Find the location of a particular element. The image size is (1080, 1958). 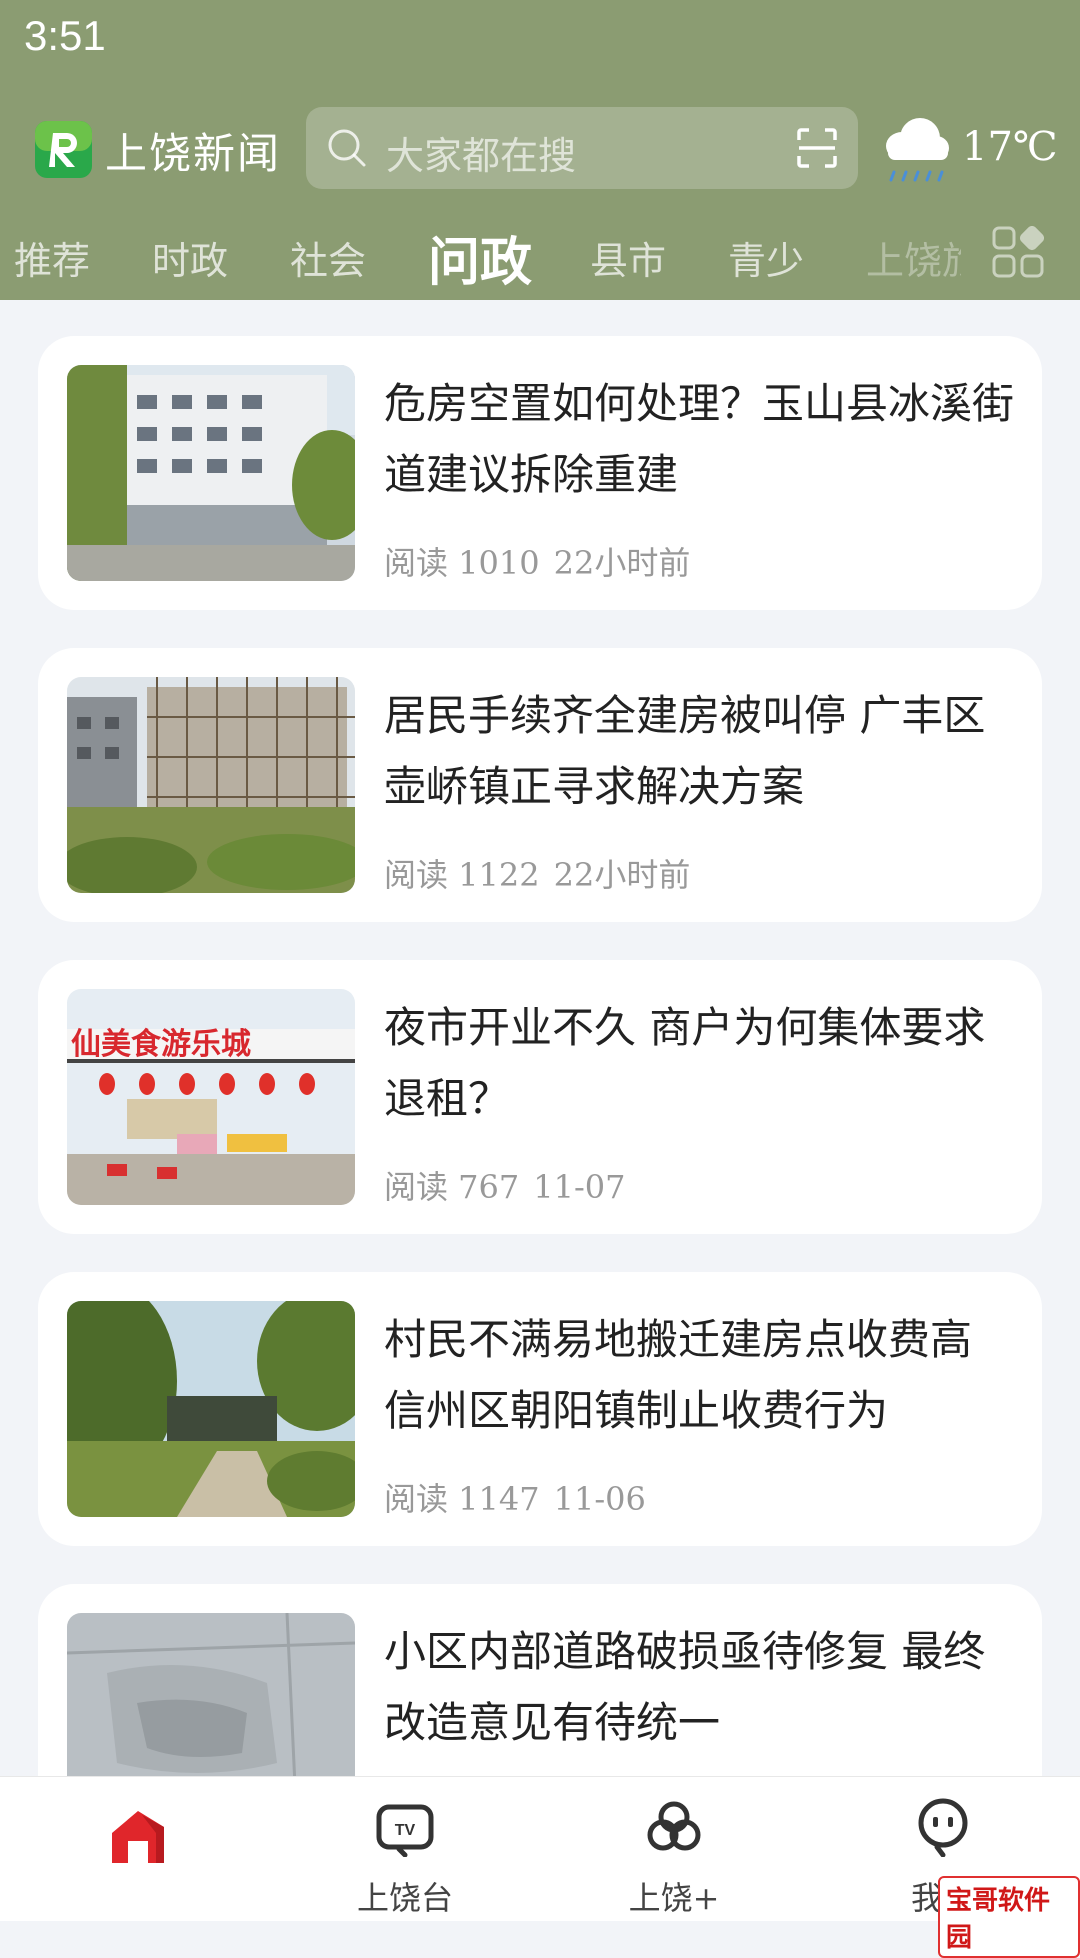

article-title: 危房空置如何处理？玉山县冰溪街道建议拆除重建 is located at coordinates (702, 439).